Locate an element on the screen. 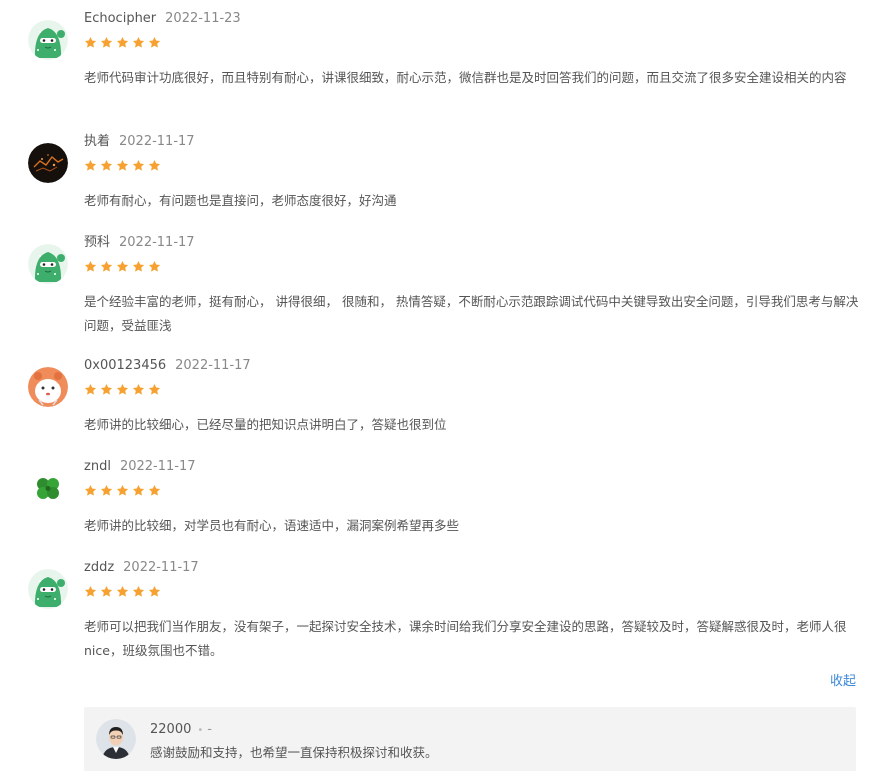 Image resolution: width=873 pixels, height=771 pixels. review-username: 0x00123456 is located at coordinates (125, 365).